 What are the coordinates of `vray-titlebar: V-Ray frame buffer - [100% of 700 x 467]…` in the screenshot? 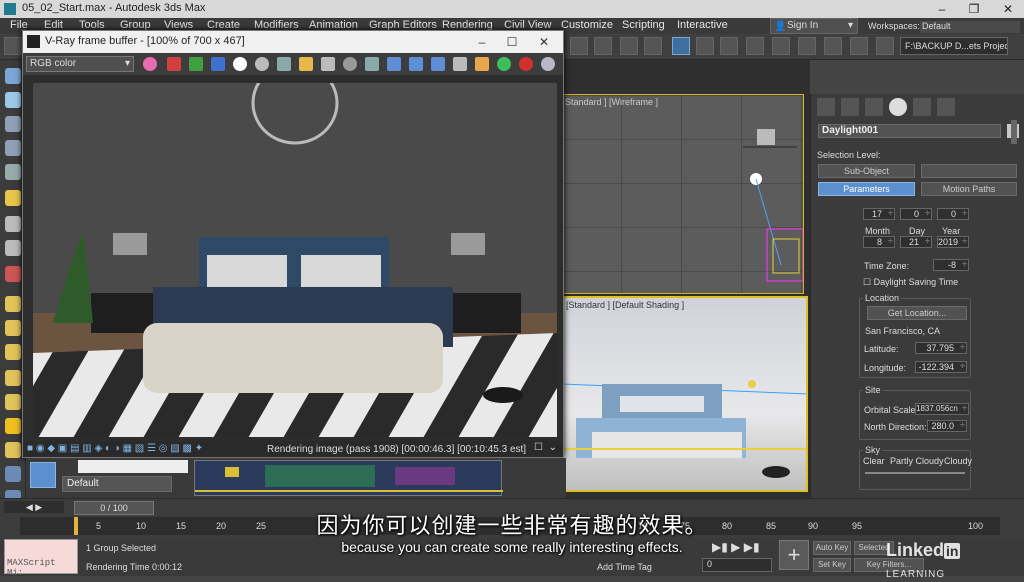 It's located at (293, 42).